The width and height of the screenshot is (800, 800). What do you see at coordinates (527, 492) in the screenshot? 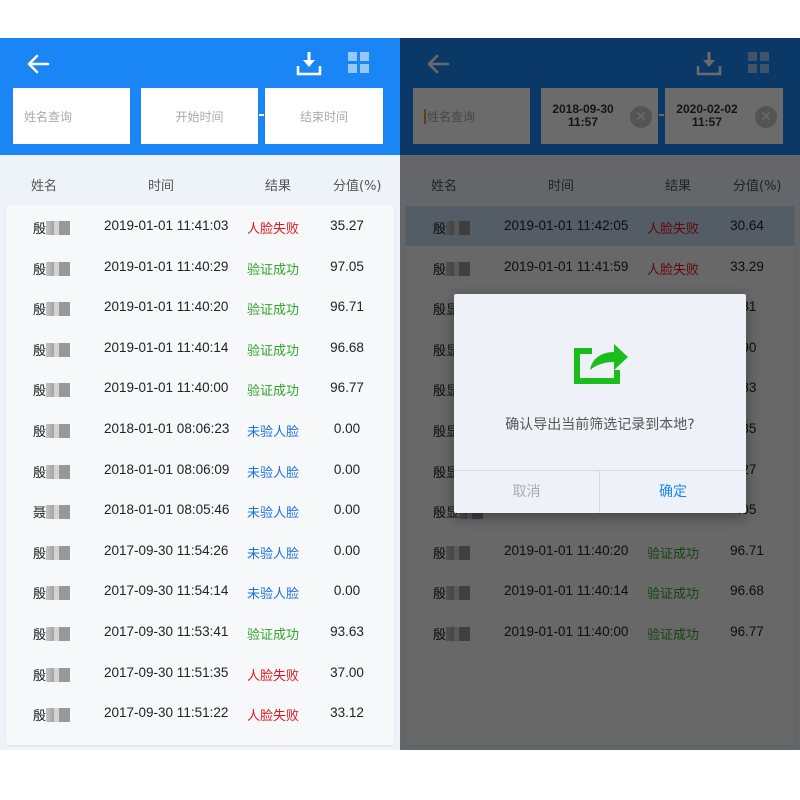
I see `cancel-button: 取消` at bounding box center [527, 492].